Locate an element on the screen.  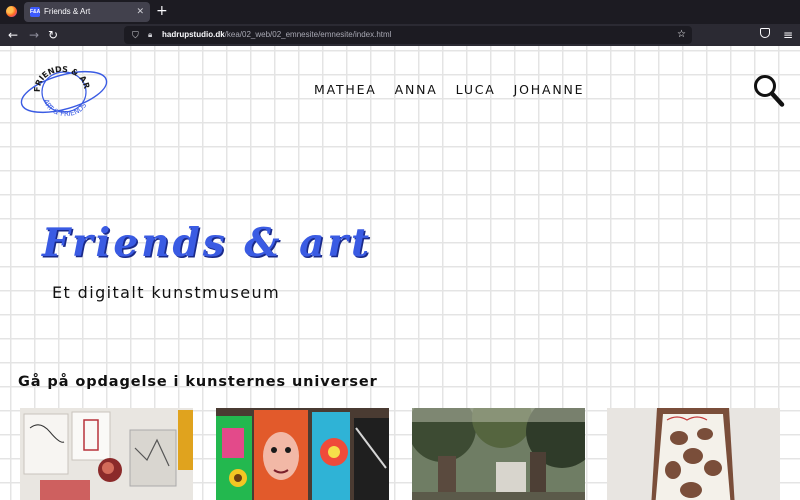
artwork-colorful-paintings is located at coordinates (302, 454).